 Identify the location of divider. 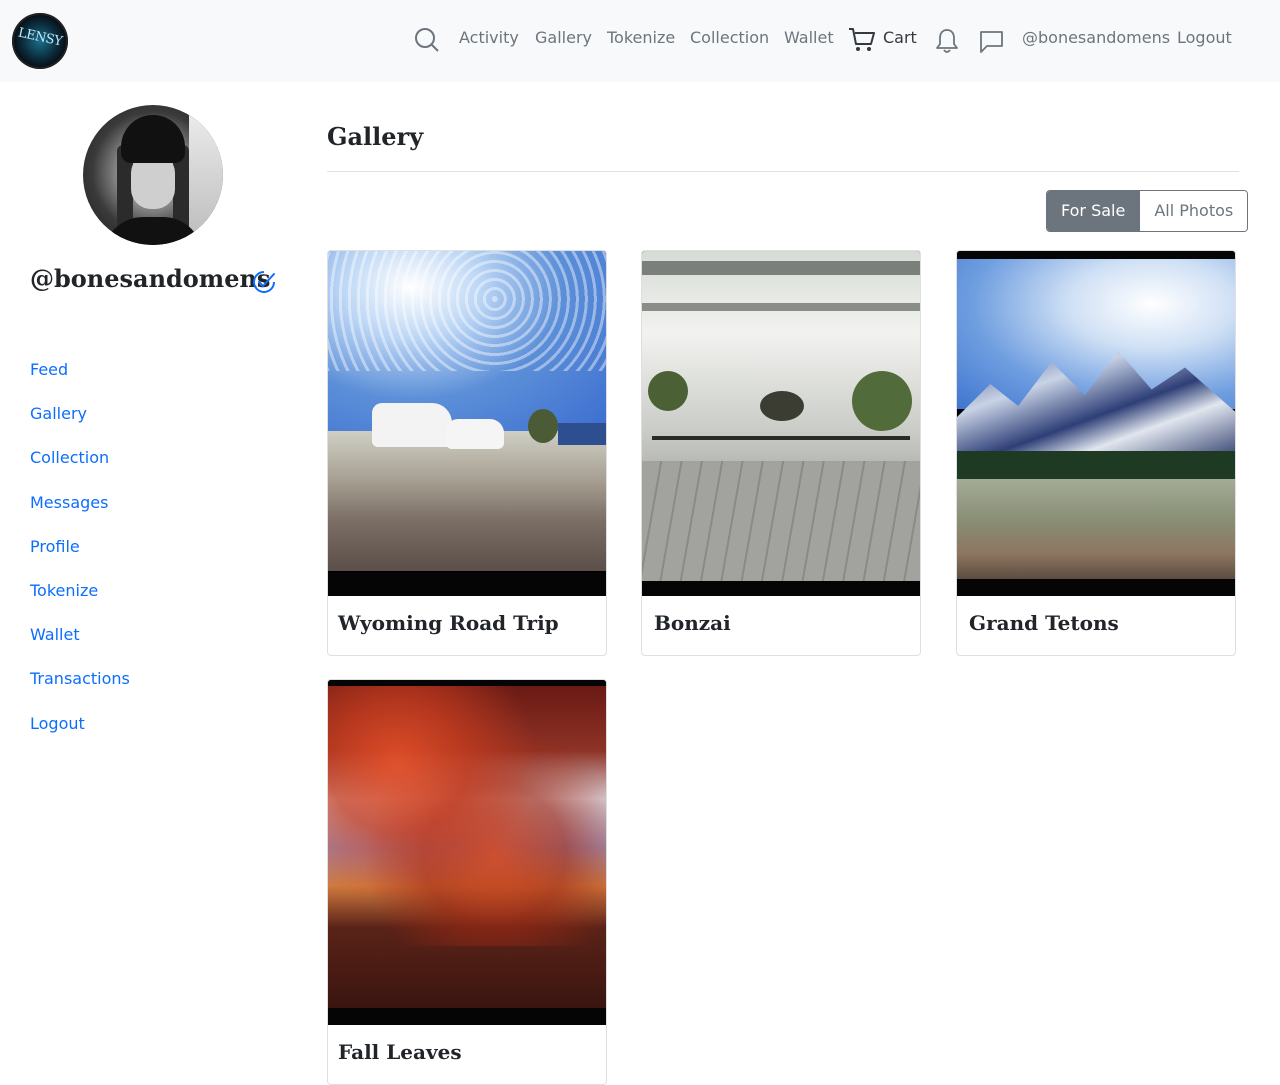
(783, 171).